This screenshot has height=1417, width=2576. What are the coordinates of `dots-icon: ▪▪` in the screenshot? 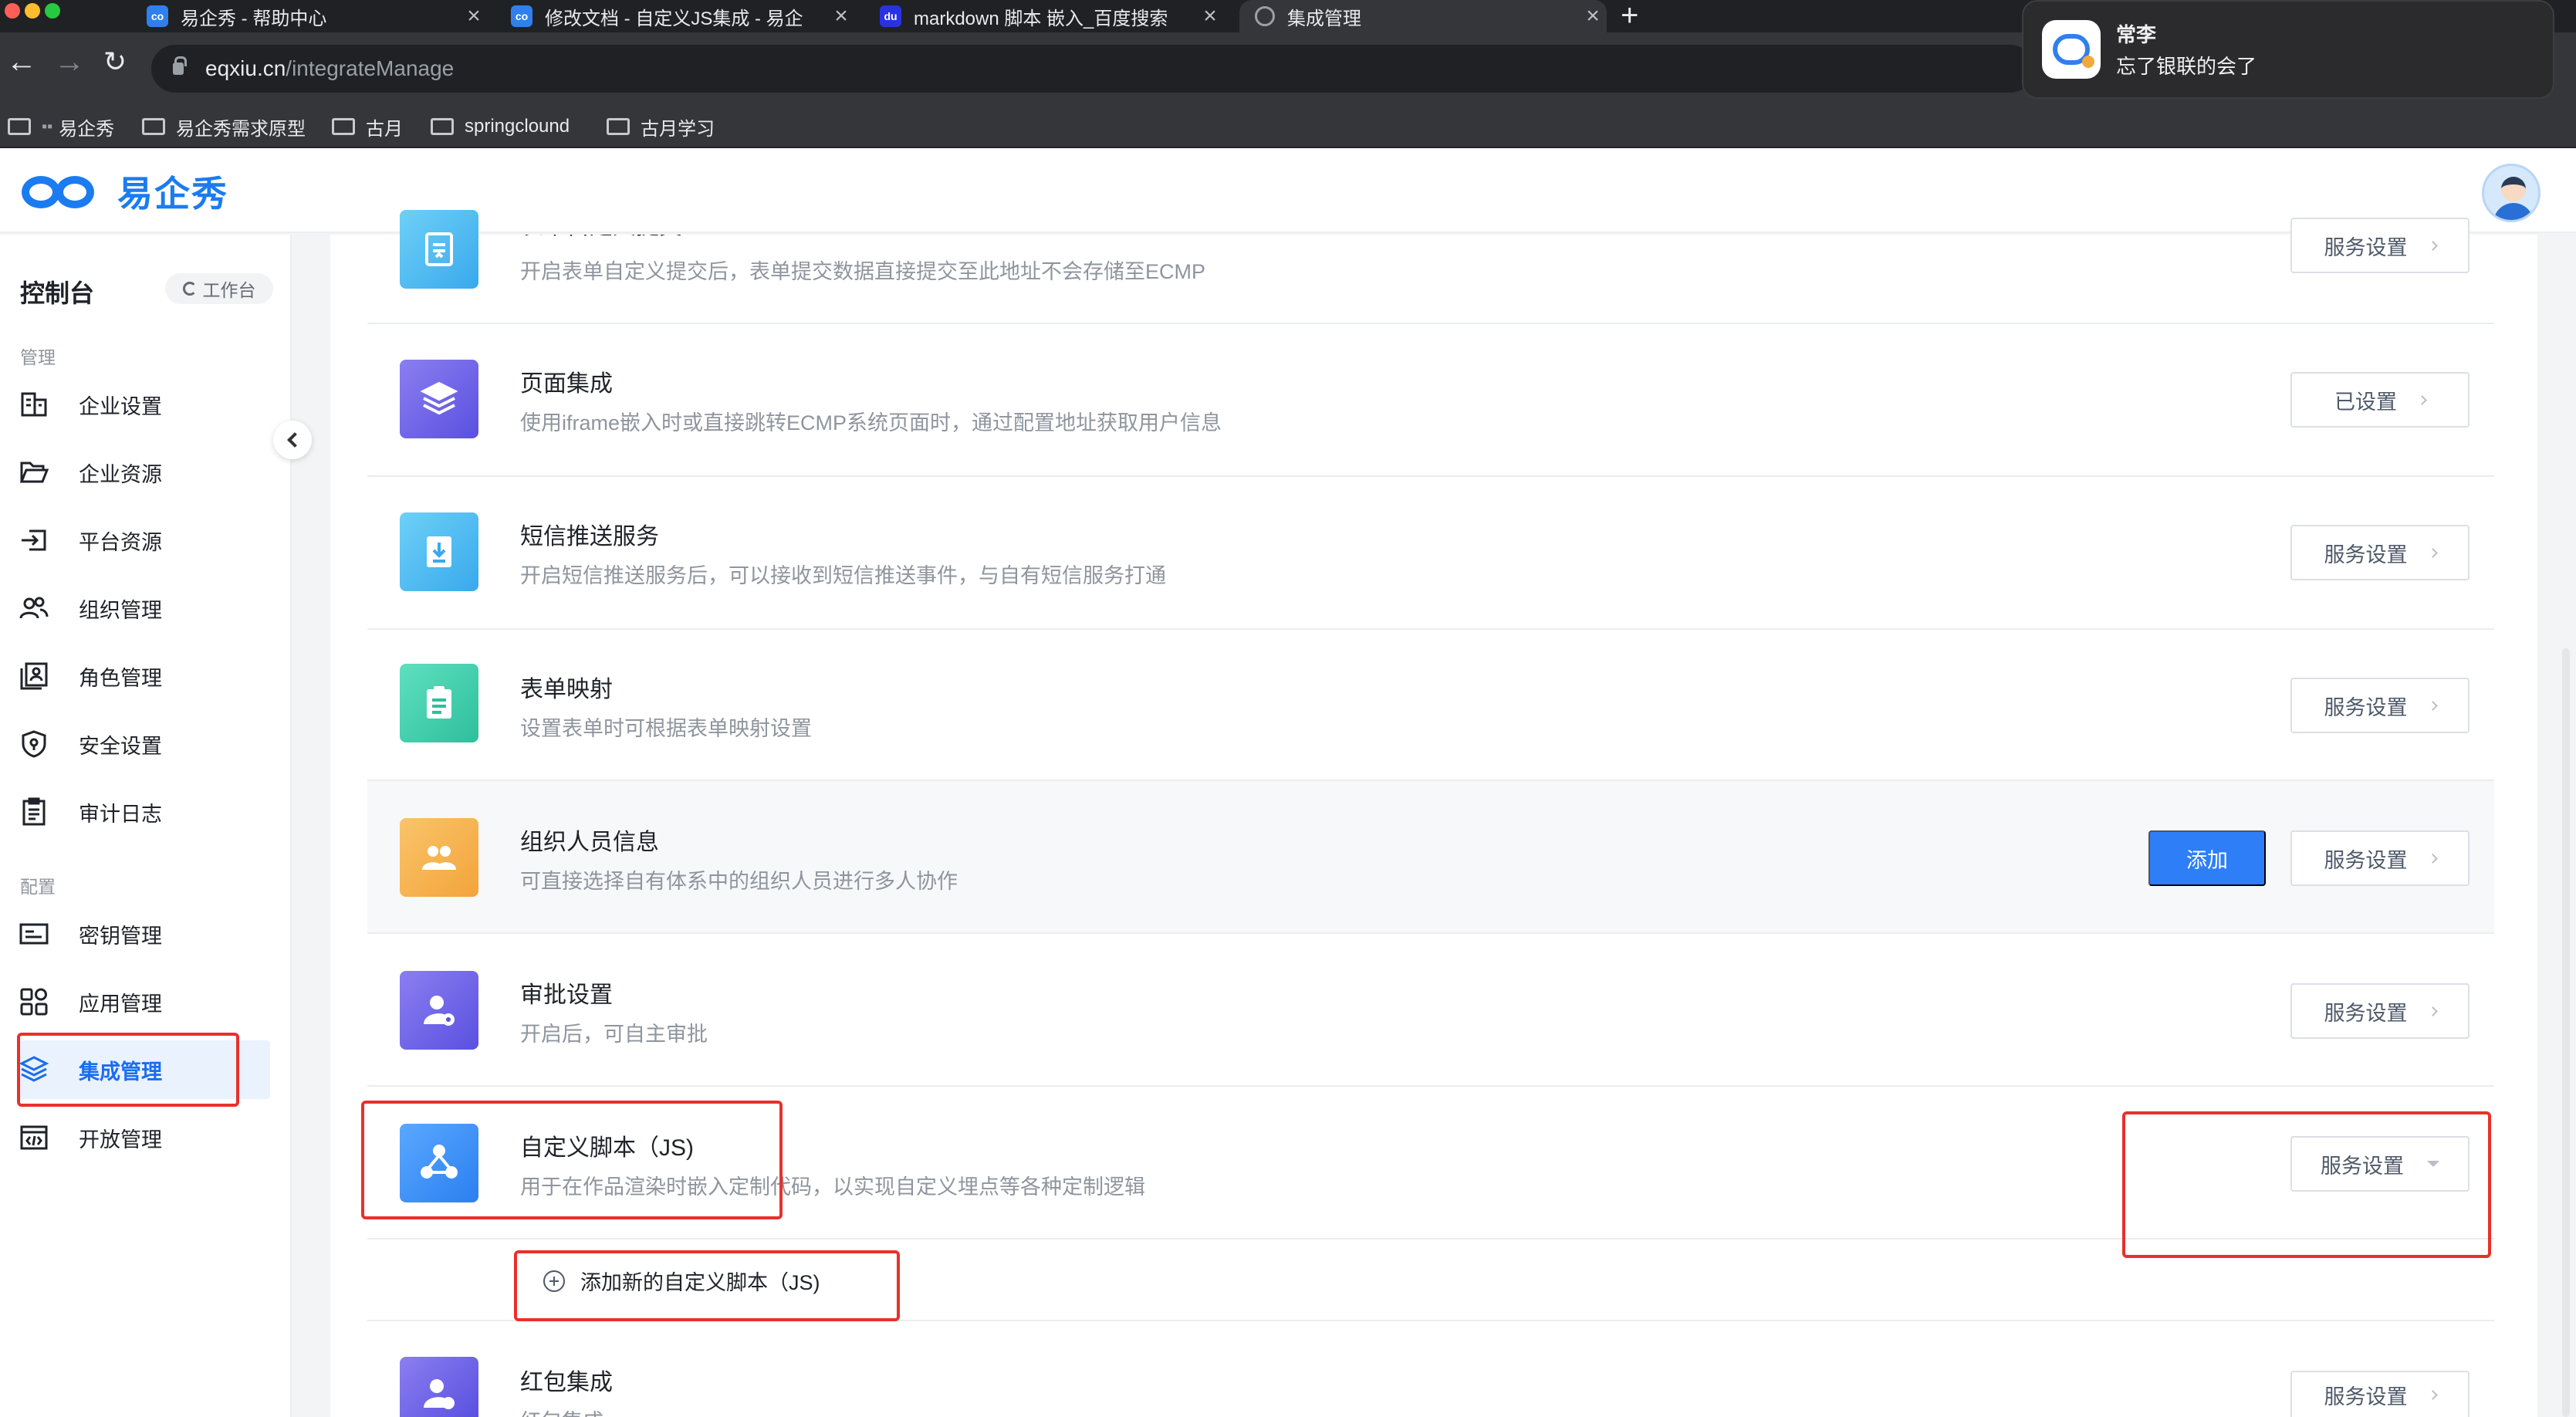 It's located at (47, 126).